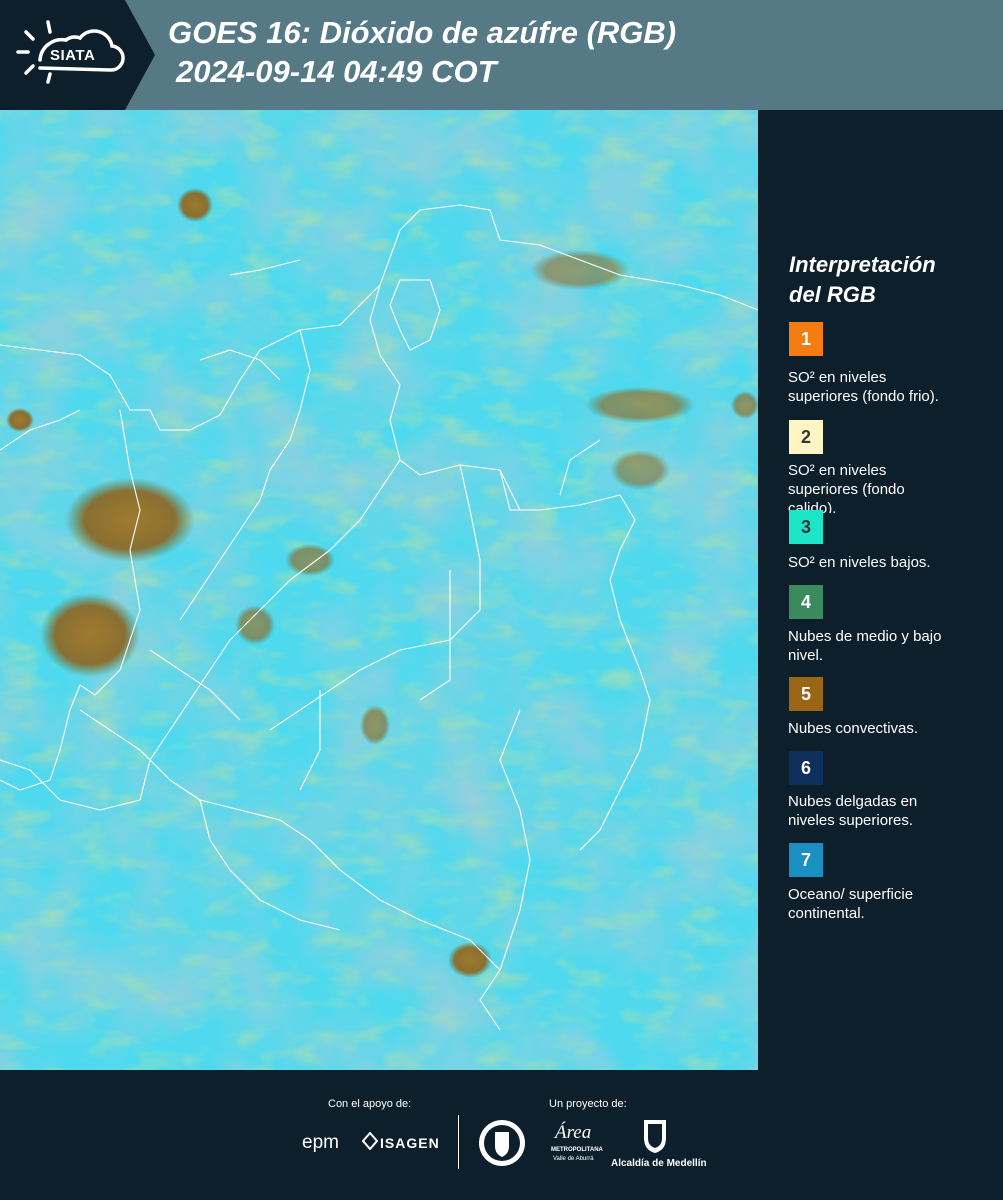  What do you see at coordinates (846, 489) in the screenshot?
I see `legend-description-line: superiores (fondo` at bounding box center [846, 489].